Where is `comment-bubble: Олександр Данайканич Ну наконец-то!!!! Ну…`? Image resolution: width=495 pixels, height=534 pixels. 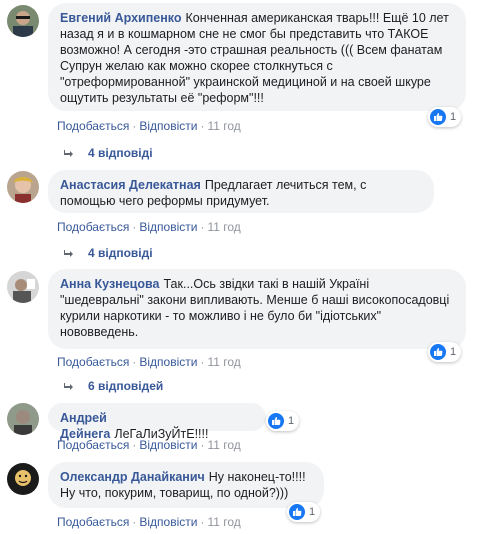
comment-bubble: Олександр Данайканич Ну наконец-то!!!! Ну… is located at coordinates (186, 485).